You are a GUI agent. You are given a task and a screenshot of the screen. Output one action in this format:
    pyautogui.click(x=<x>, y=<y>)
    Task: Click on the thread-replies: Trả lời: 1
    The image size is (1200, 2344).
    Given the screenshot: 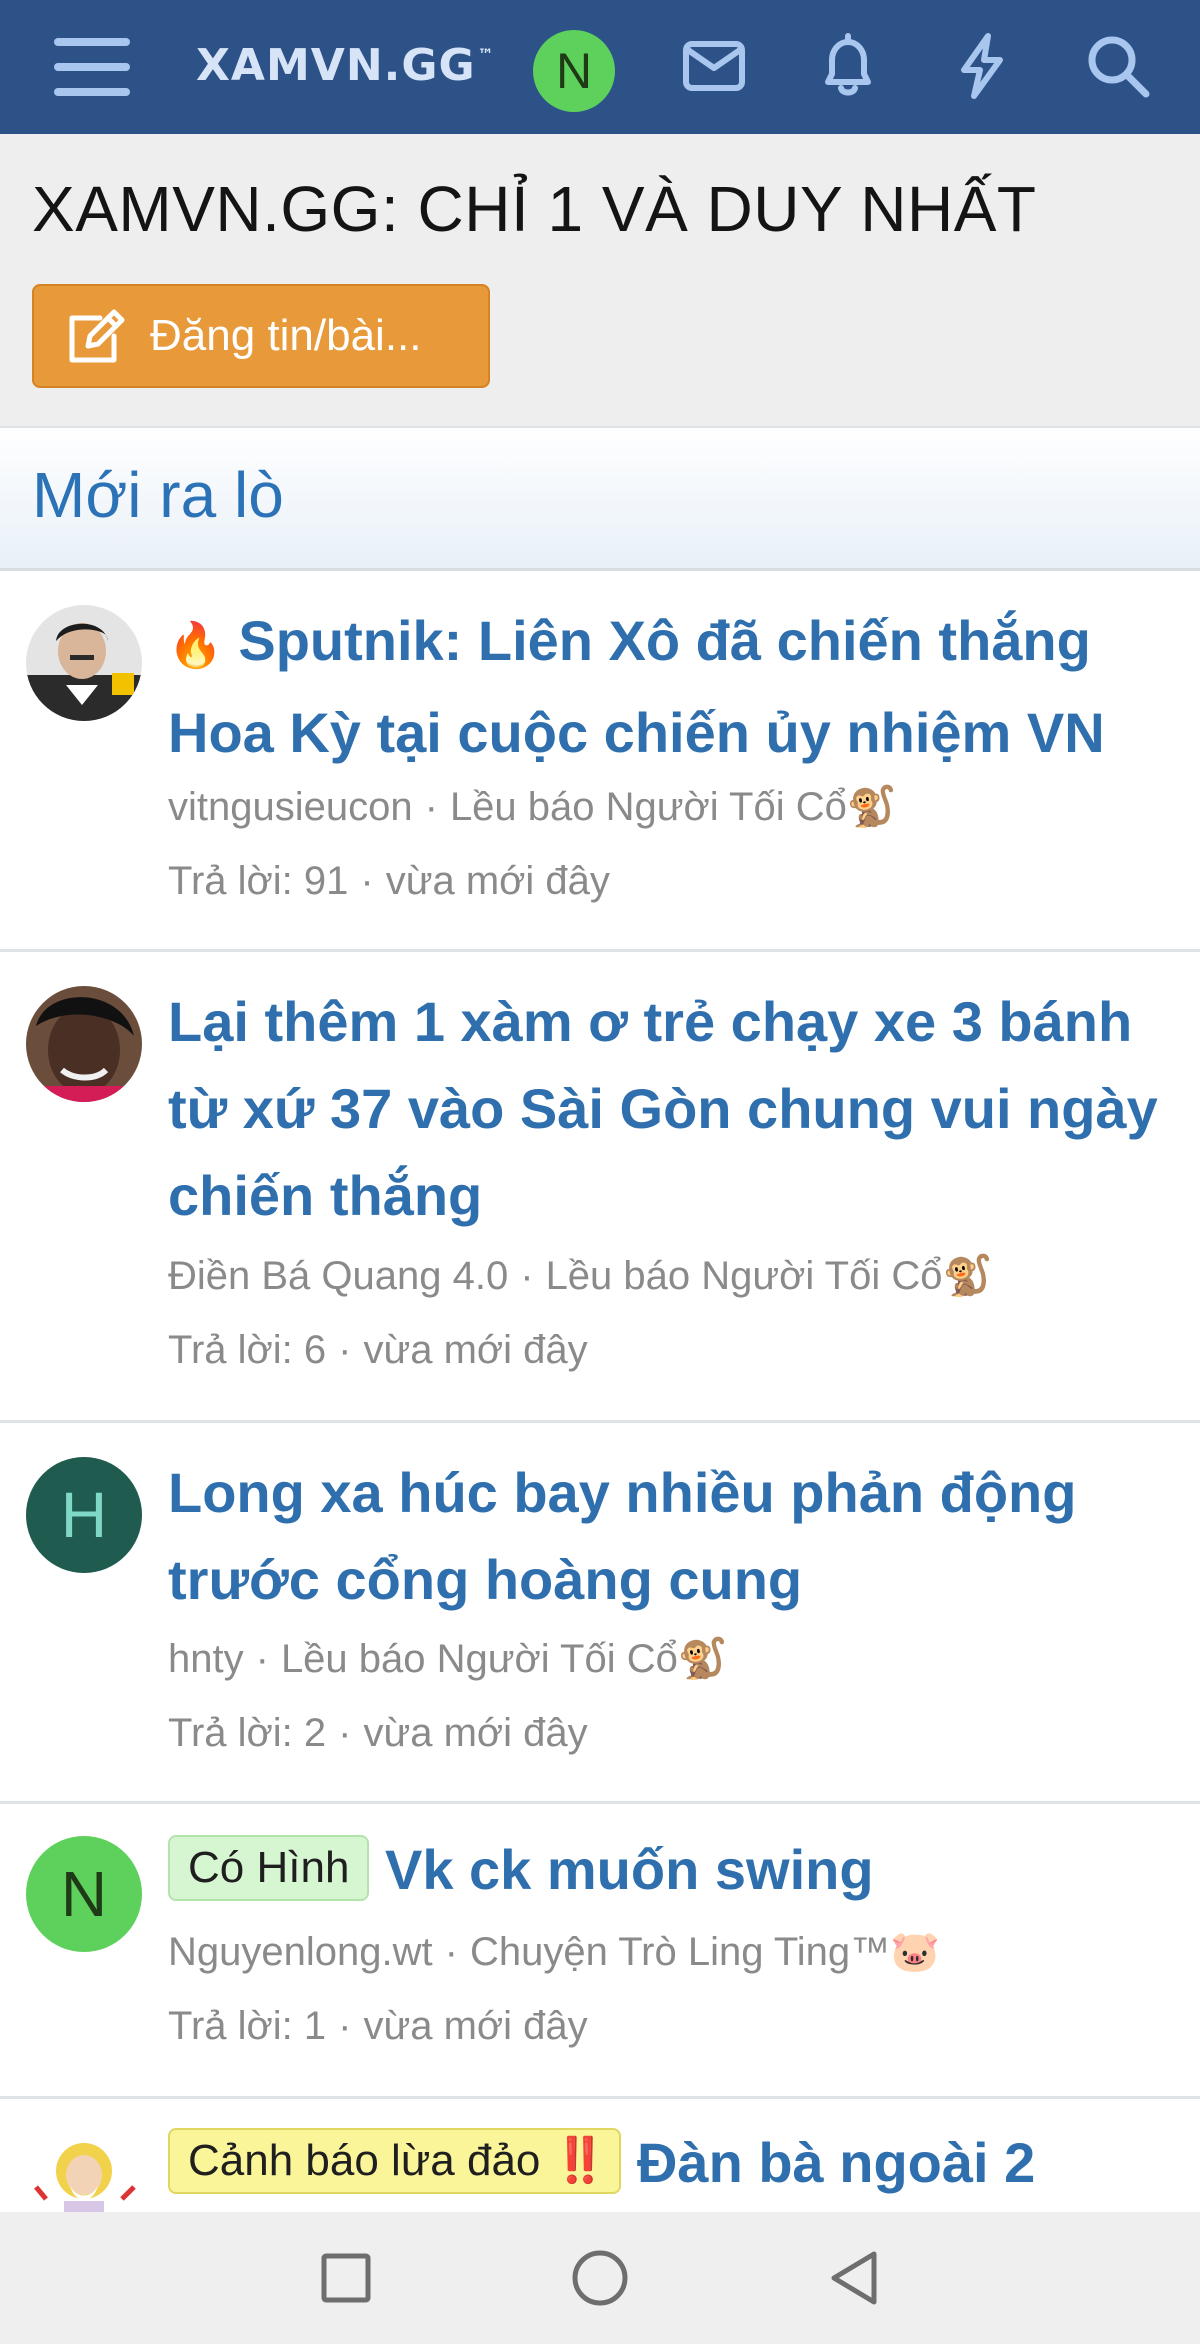 What is the action you would take?
    pyautogui.click(x=247, y=2026)
    